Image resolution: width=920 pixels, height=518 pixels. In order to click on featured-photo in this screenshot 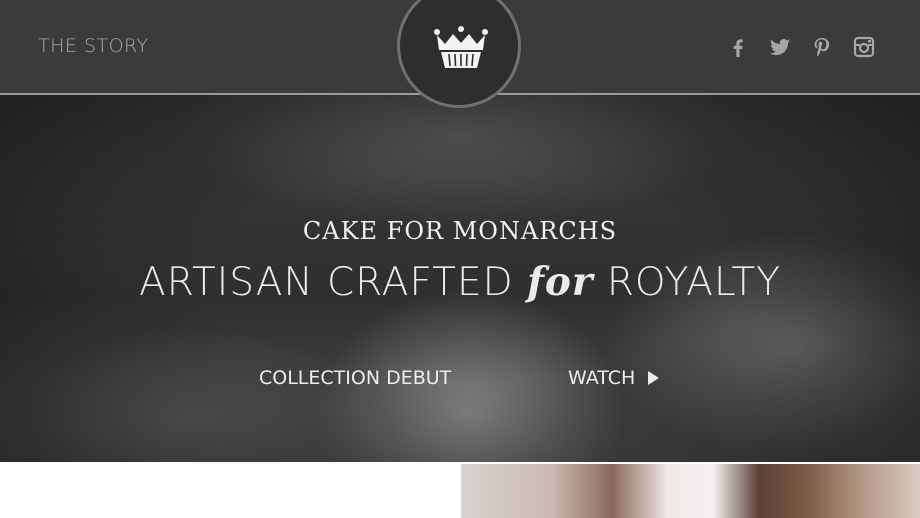, I will do `click(690, 491)`.